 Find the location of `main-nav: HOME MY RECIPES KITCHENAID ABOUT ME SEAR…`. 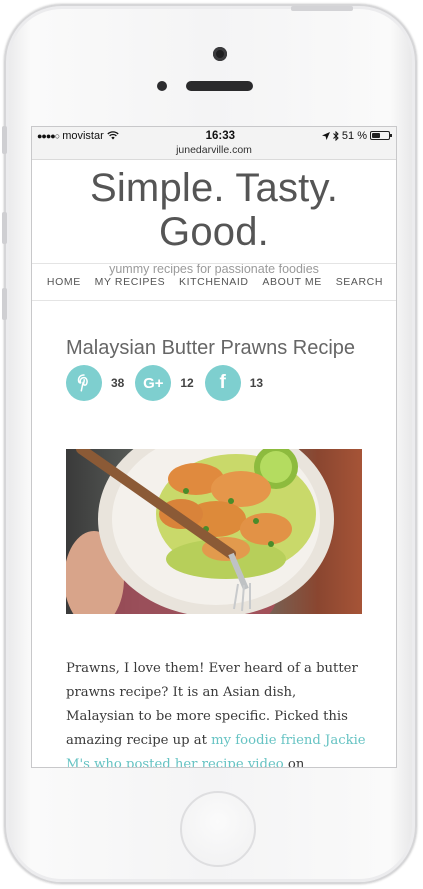

main-nav: HOME MY RECIPES KITCHENAID ABOUT ME SEAR… is located at coordinates (214, 282).